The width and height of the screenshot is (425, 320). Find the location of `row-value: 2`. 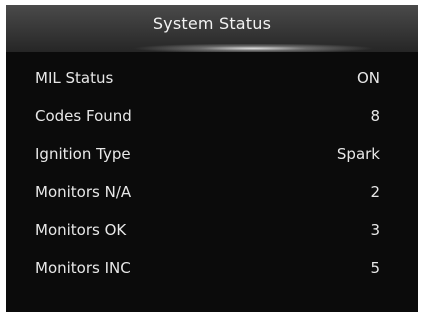

row-value: 2 is located at coordinates (375, 192).